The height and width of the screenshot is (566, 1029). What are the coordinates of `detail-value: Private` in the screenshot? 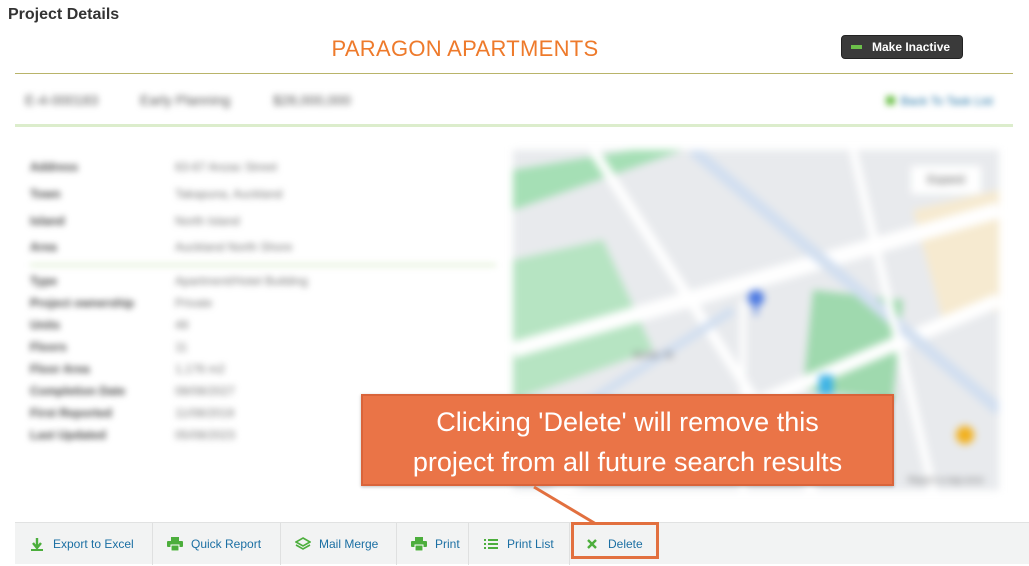 It's located at (194, 303).